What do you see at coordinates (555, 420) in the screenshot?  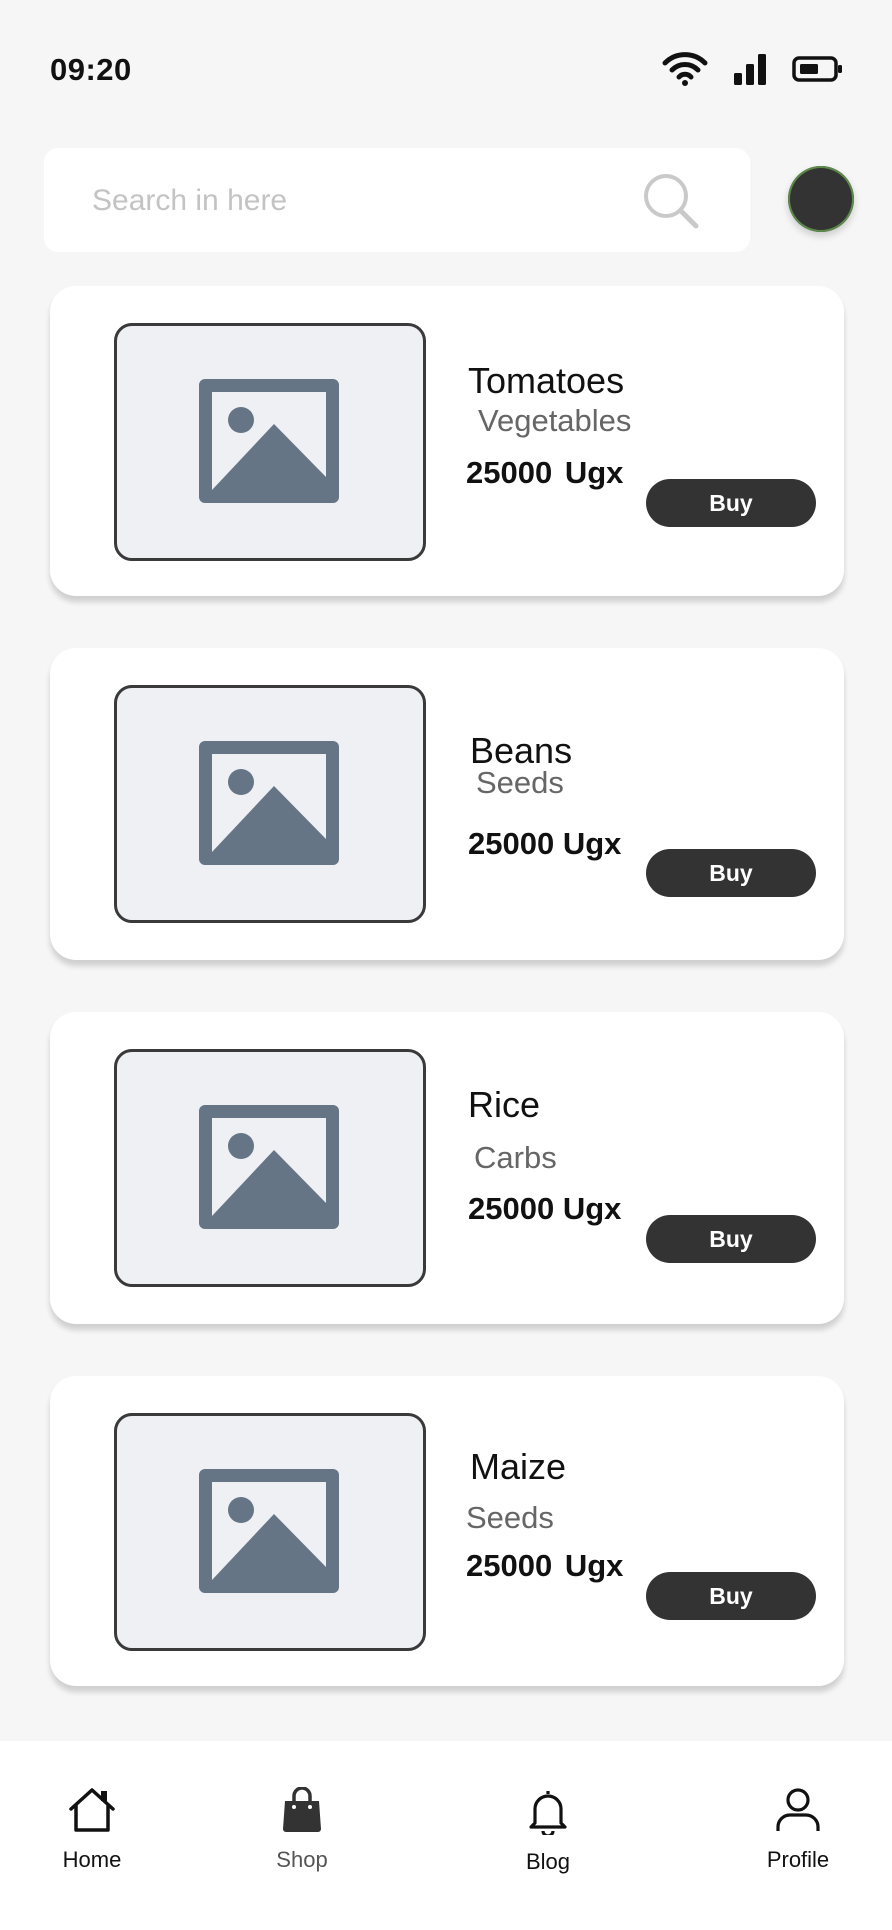 I see `product-category: Vegetables` at bounding box center [555, 420].